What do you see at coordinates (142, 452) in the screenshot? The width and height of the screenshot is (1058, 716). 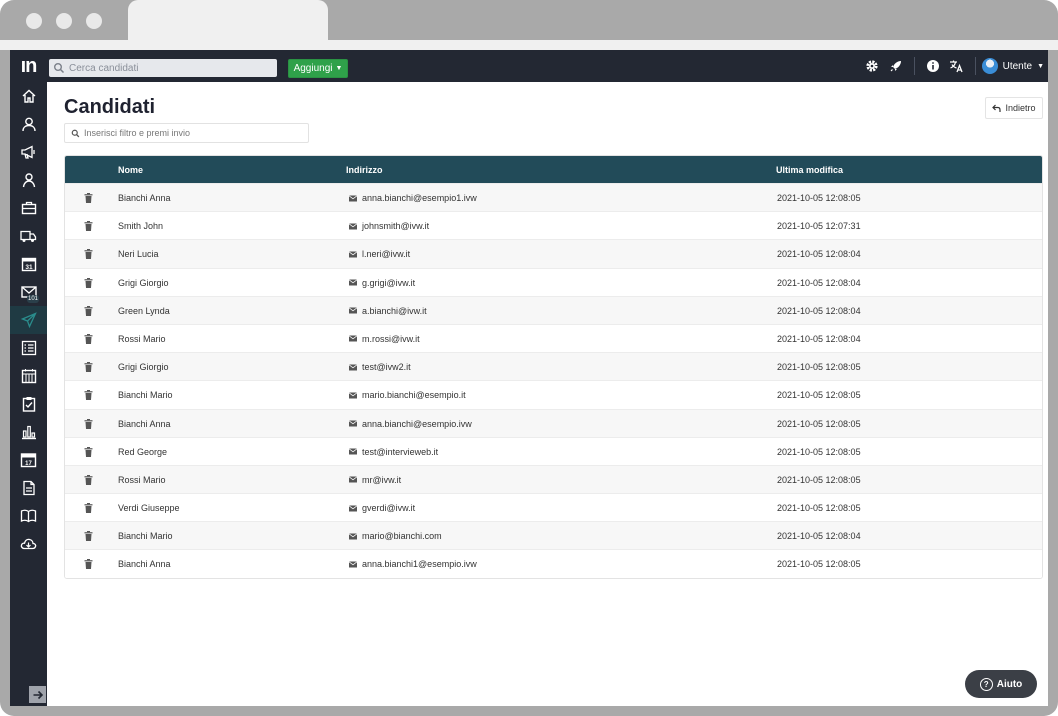 I see `candidate-name: Red George` at bounding box center [142, 452].